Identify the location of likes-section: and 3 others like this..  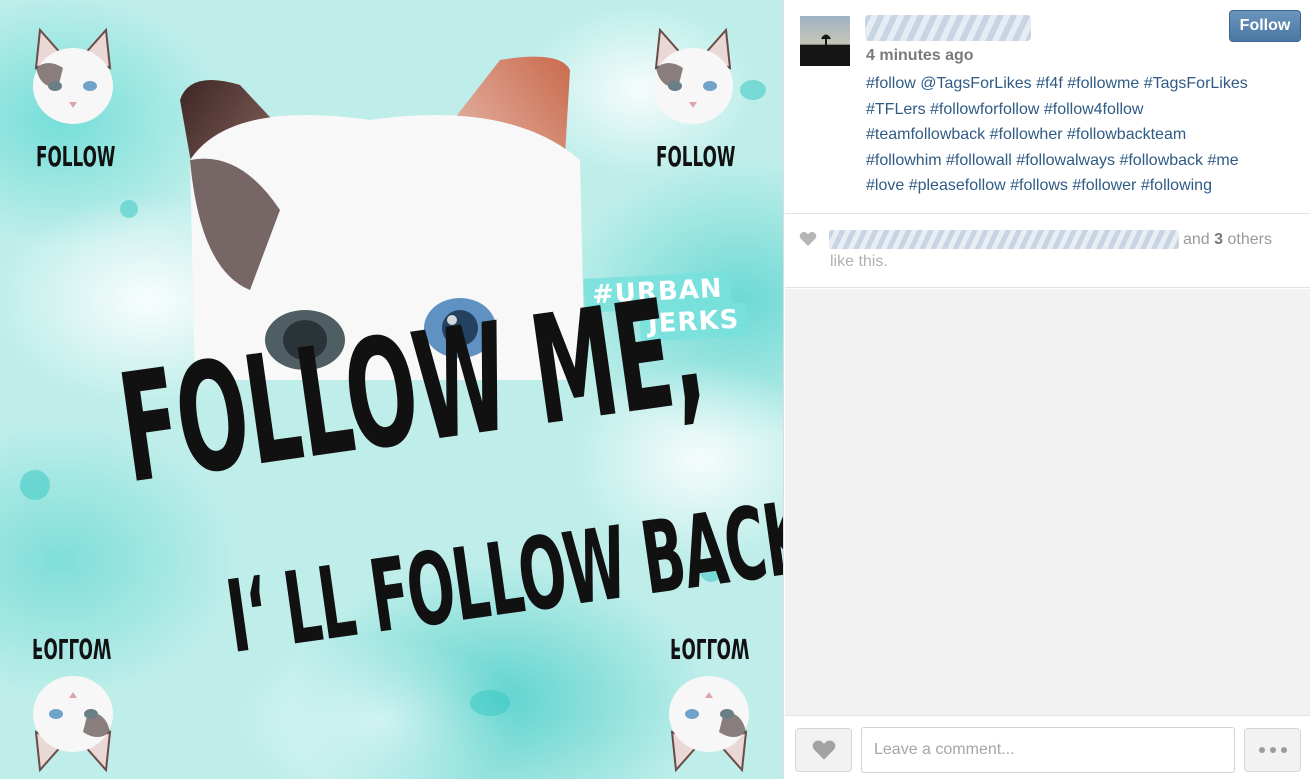
(1047, 251).